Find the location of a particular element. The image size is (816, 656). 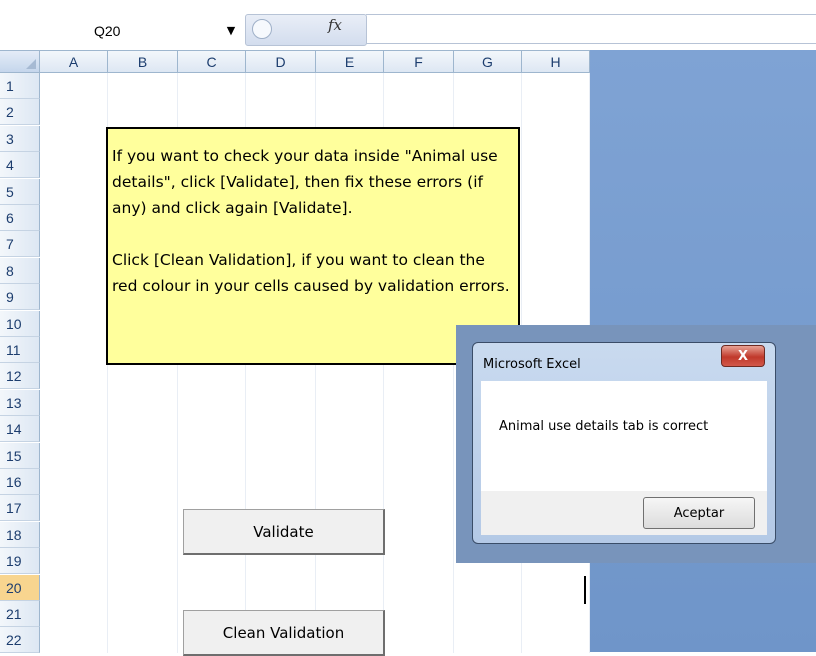

select-all-triangle-icon is located at coordinates (31, 64).